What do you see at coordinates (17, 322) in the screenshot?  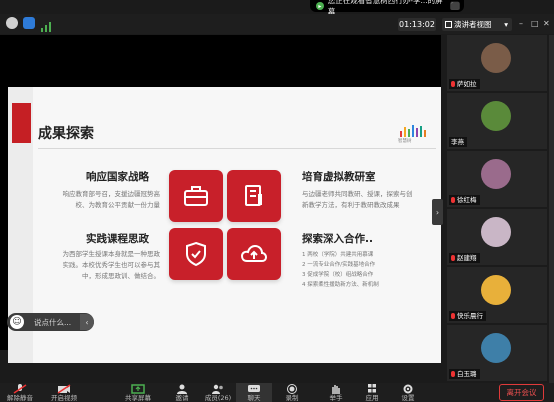 I see `emoji-icon: ☺` at bounding box center [17, 322].